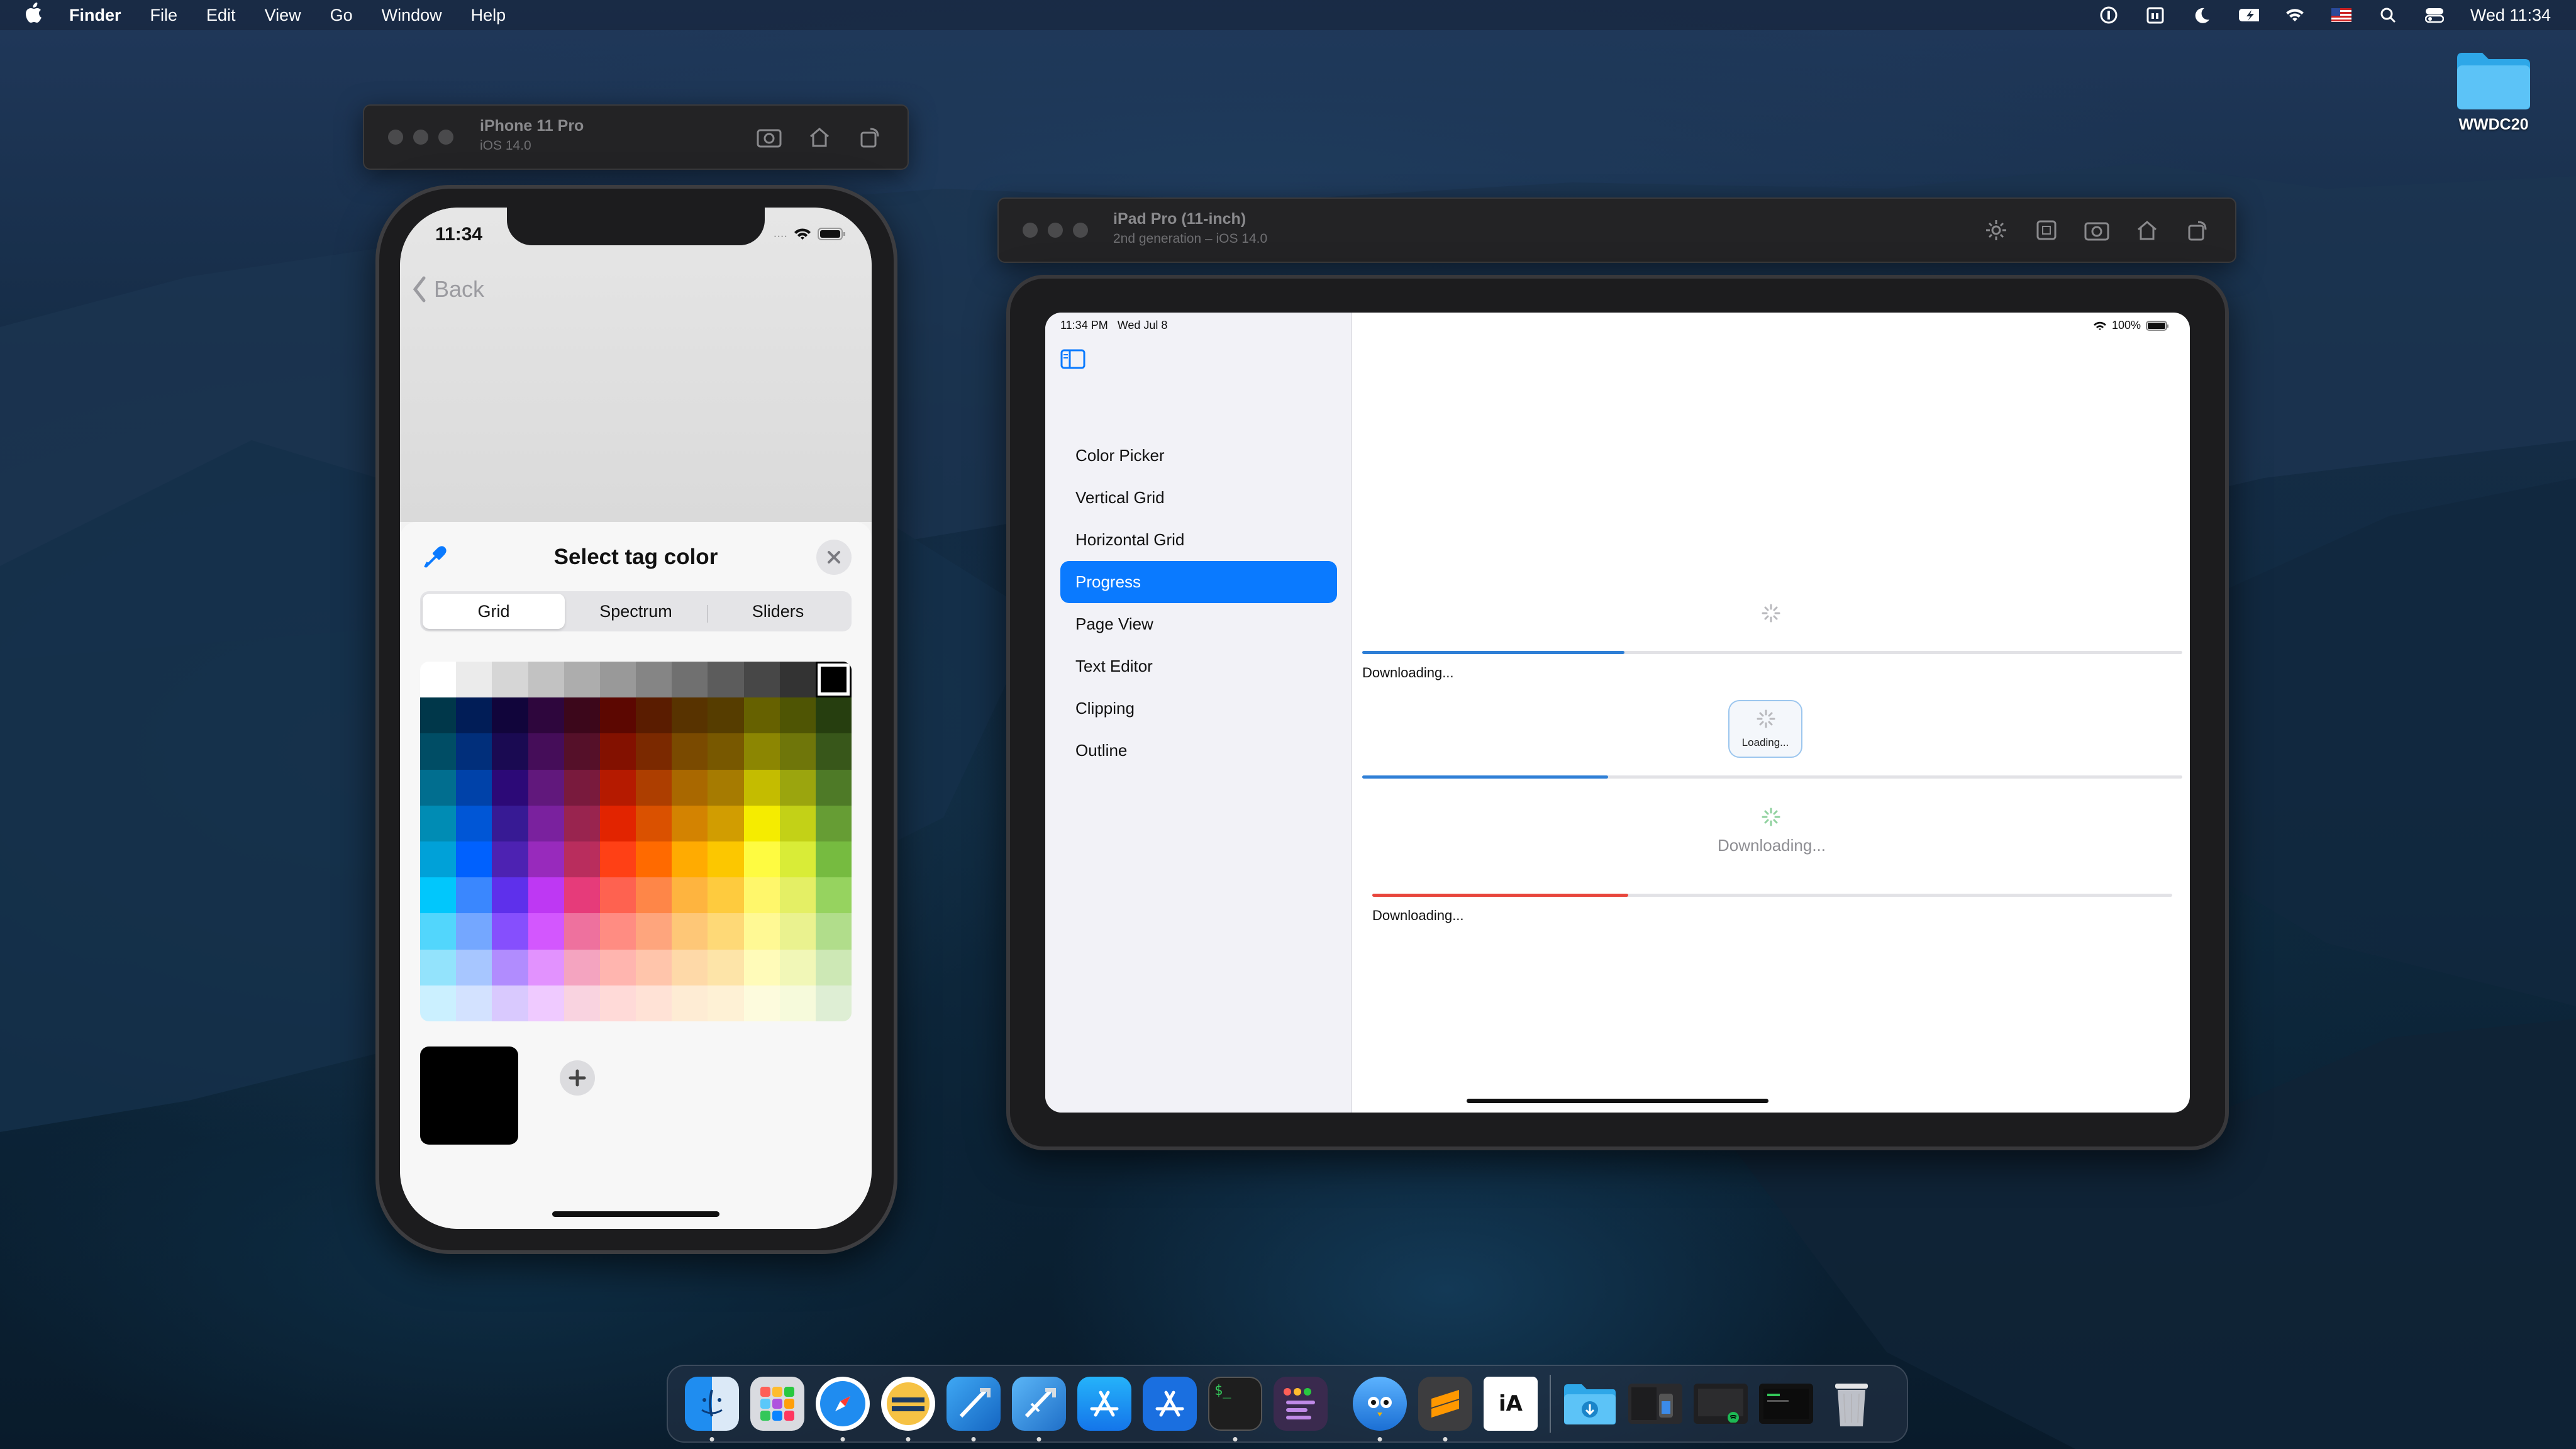  I want to click on fantastical-icon, so click(2155, 15).